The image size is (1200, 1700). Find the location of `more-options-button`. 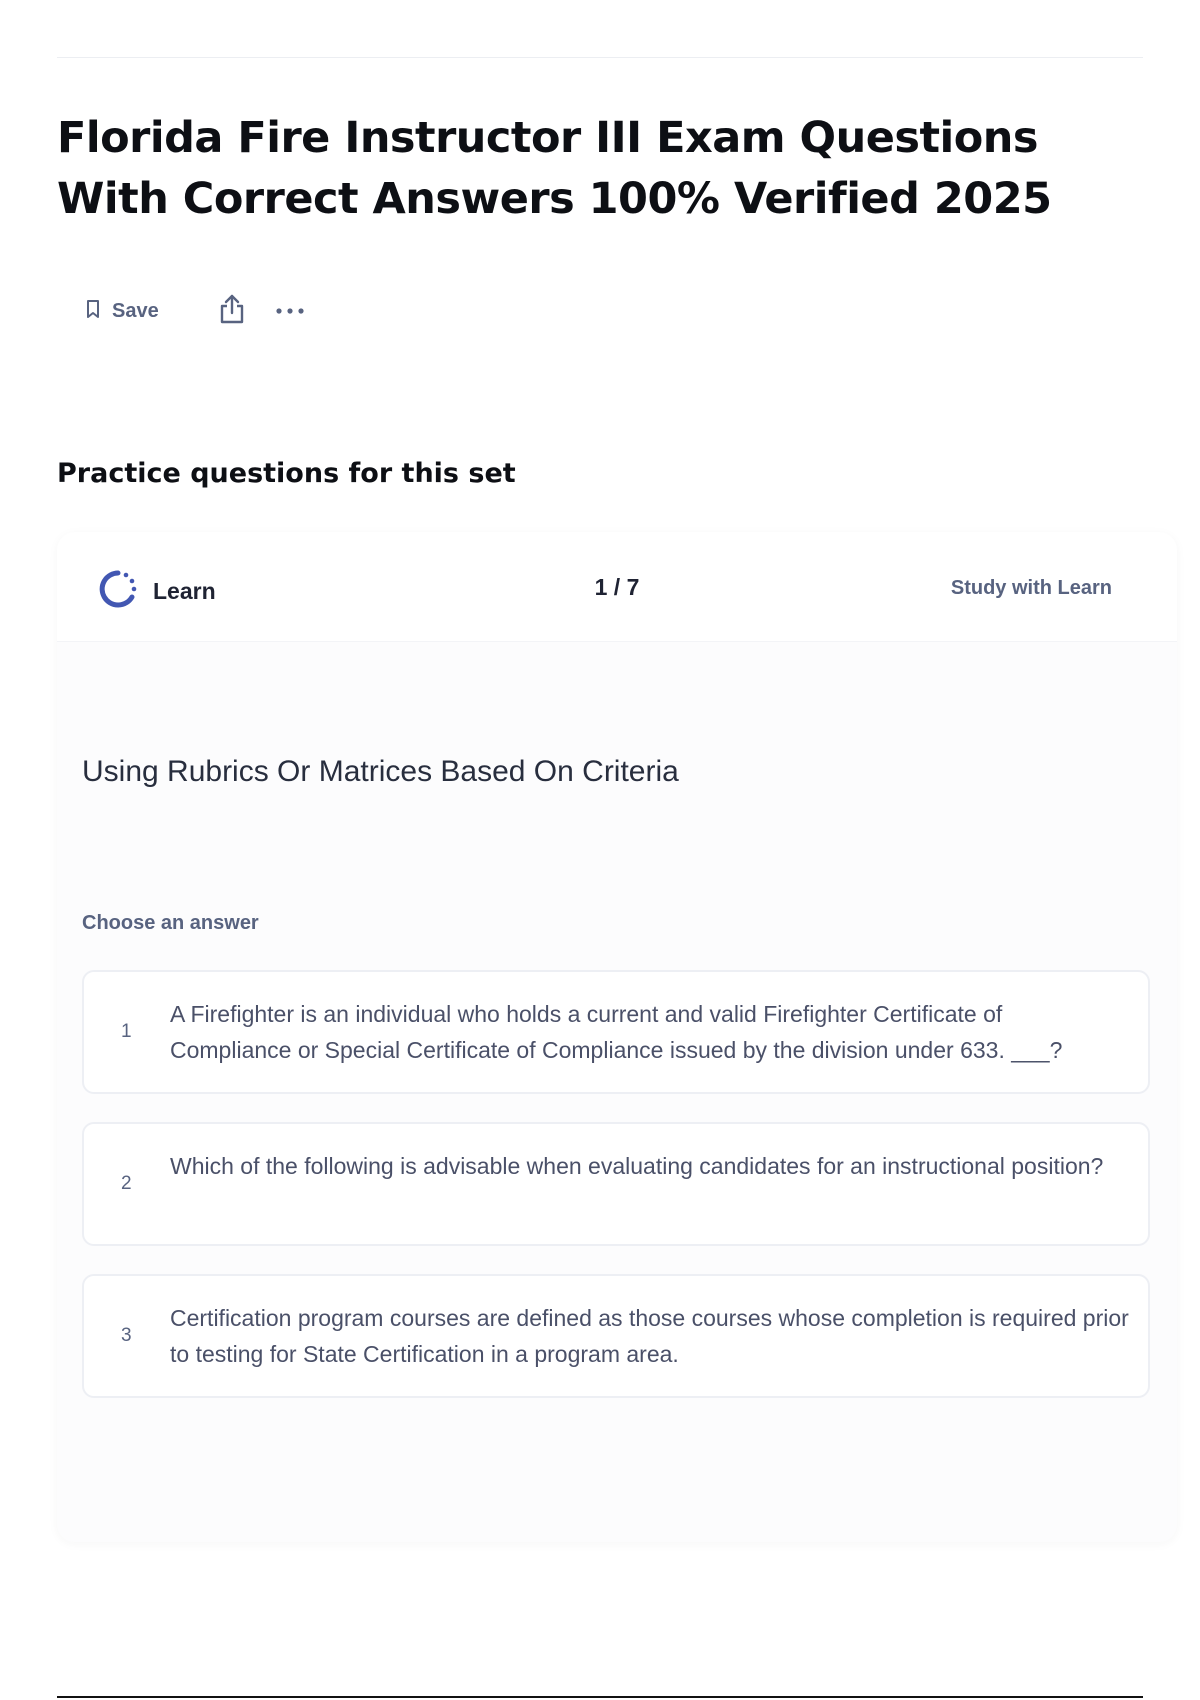

more-options-button is located at coordinates (290, 311).